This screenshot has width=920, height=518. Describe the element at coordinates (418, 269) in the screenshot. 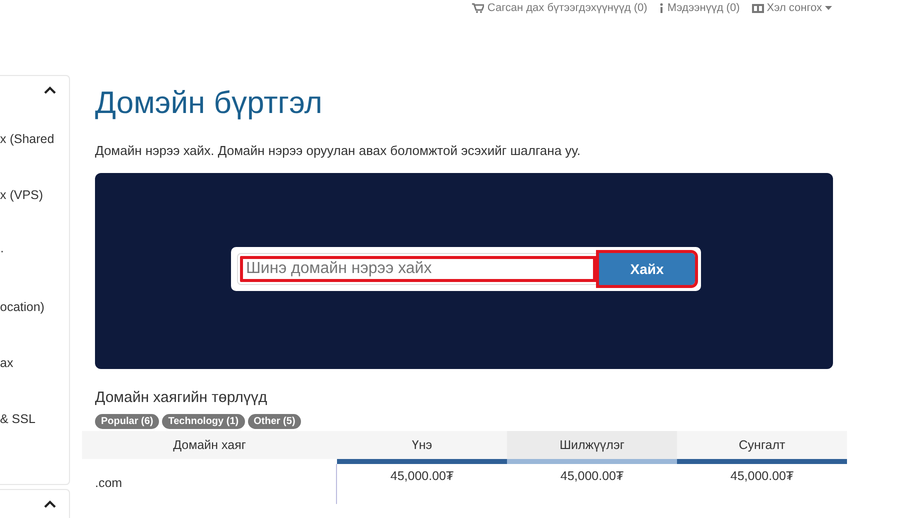

I see `domain-search-field: Шинэ домайн нэрээ хайх` at that location.